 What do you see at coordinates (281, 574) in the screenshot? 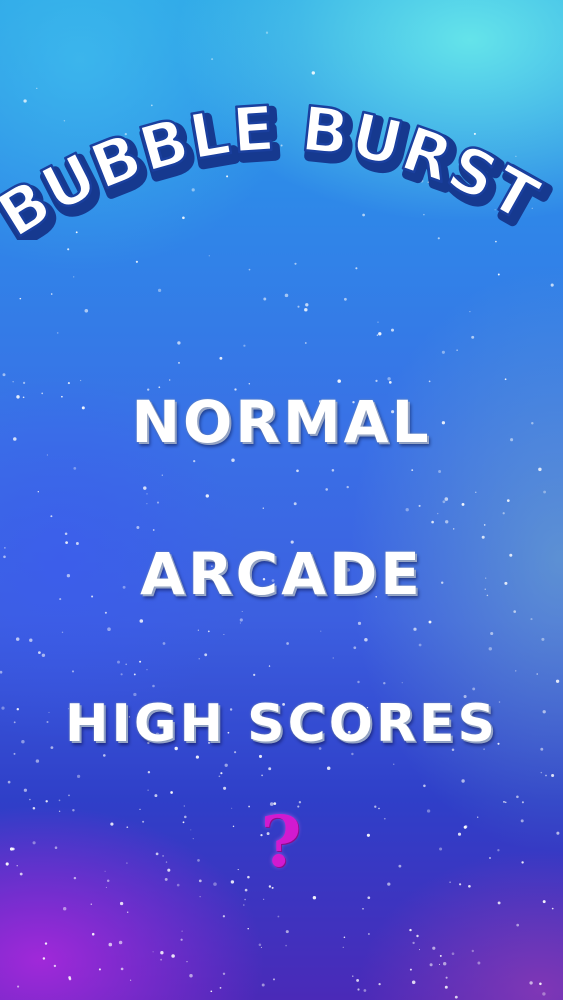
I see `arcade-mode-button: ARCADE` at bounding box center [281, 574].